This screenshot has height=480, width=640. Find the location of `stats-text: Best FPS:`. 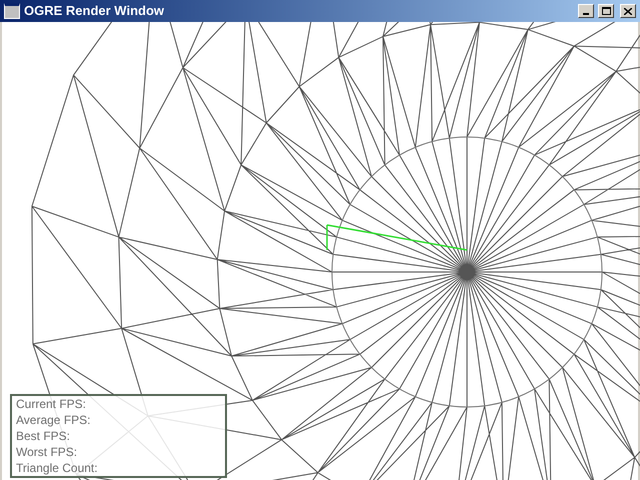

stats-text: Best FPS: is located at coordinates (44, 436).